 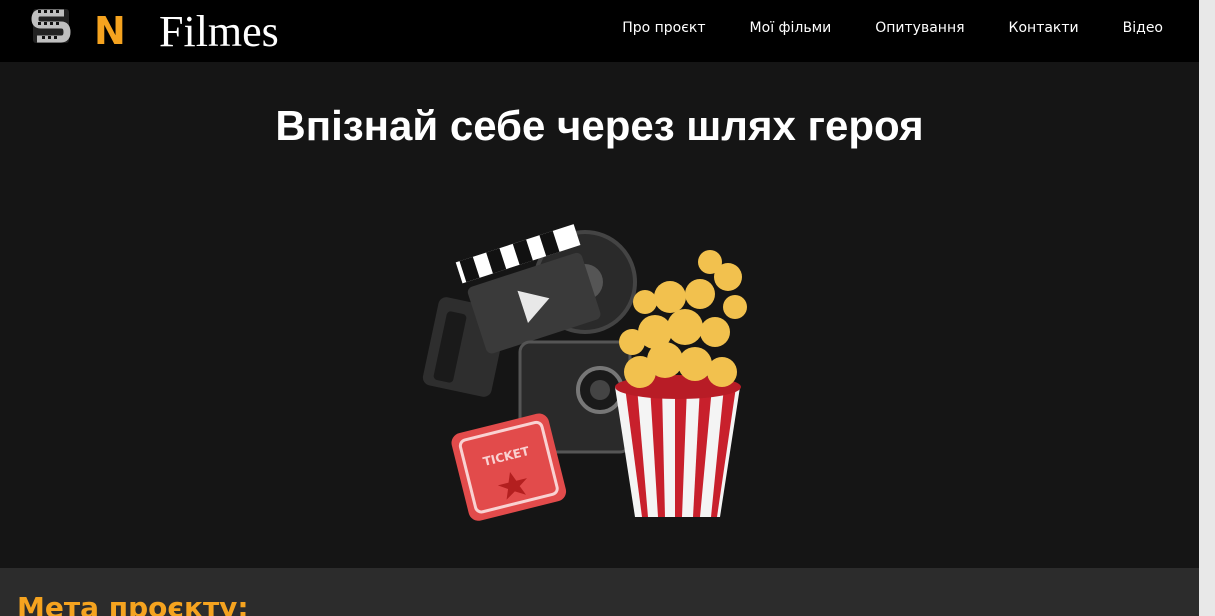 What do you see at coordinates (663, 28) in the screenshot?
I see `nav-about: Про проєкт` at bounding box center [663, 28].